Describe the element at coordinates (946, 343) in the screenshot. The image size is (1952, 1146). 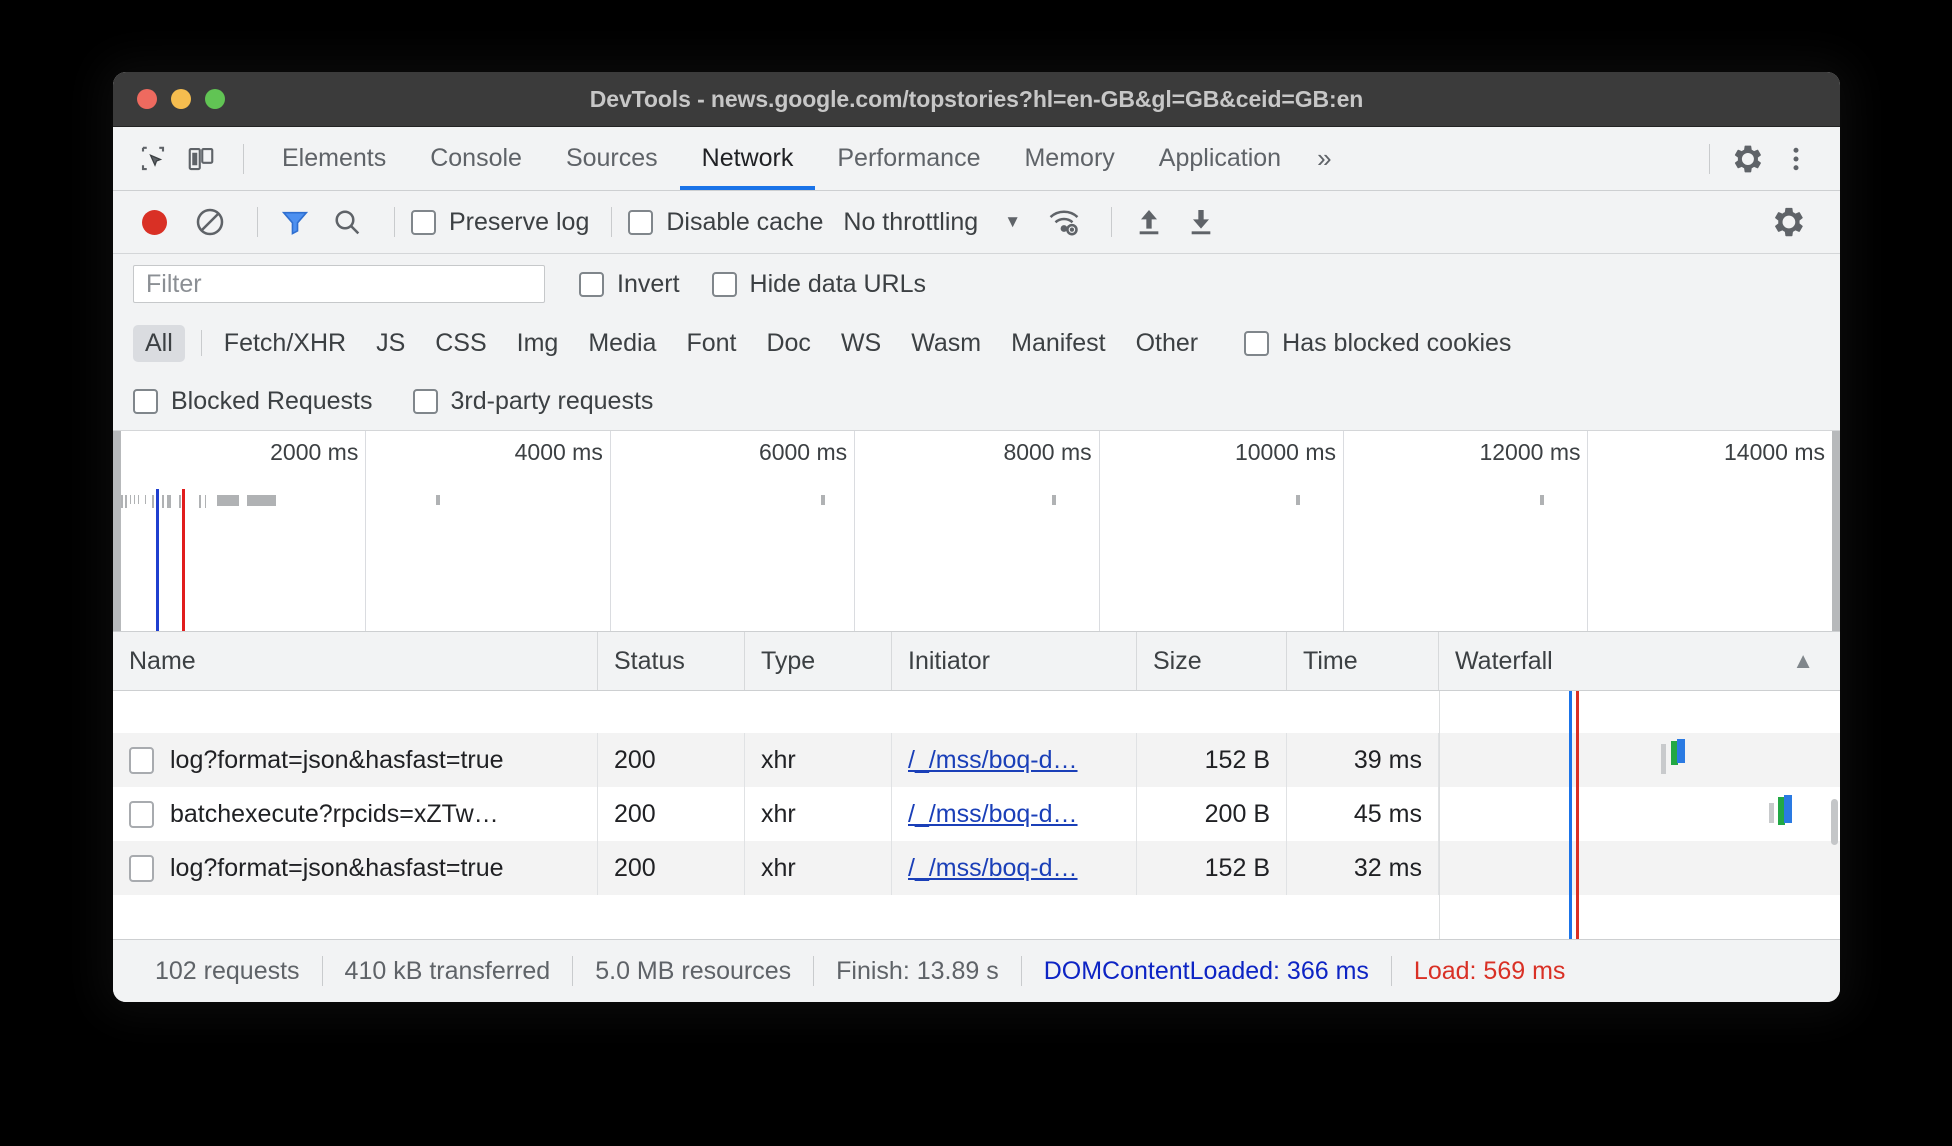
I see `type-filter-wasm: Wasm` at that location.